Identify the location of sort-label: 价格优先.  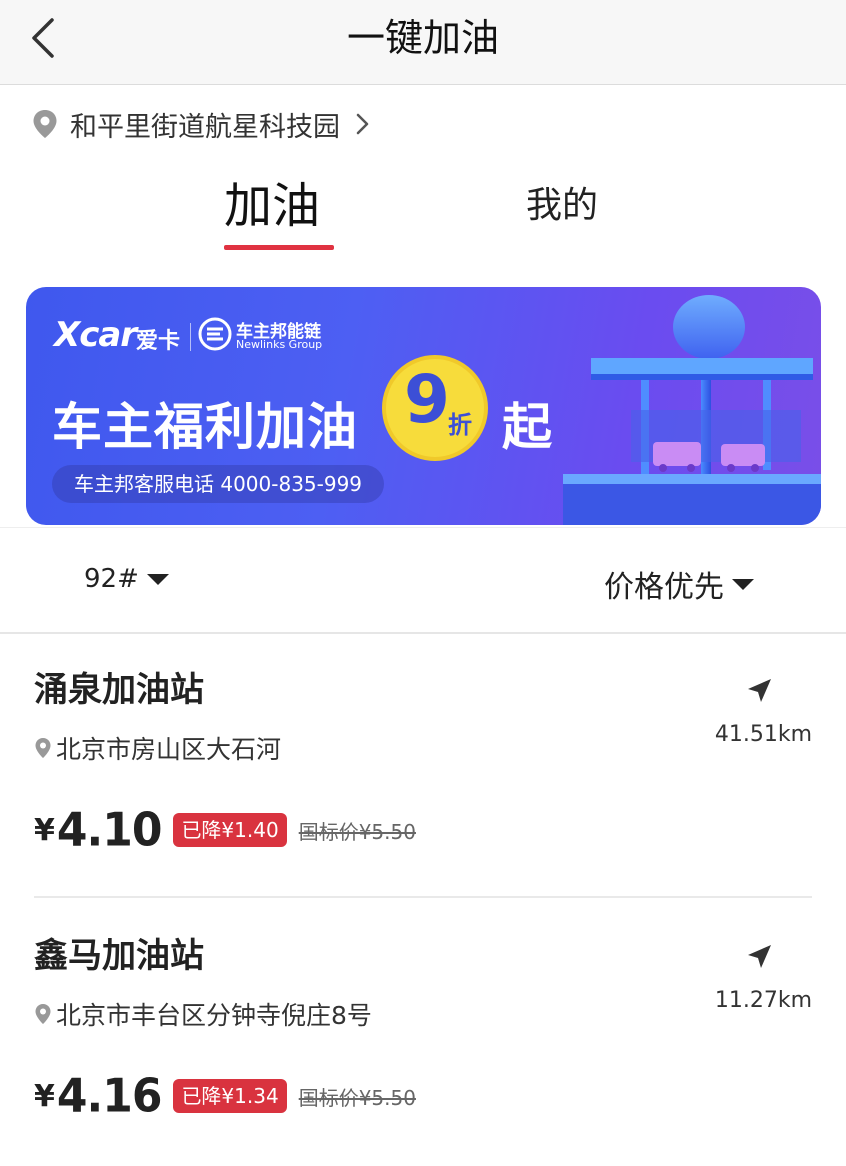
(664, 587).